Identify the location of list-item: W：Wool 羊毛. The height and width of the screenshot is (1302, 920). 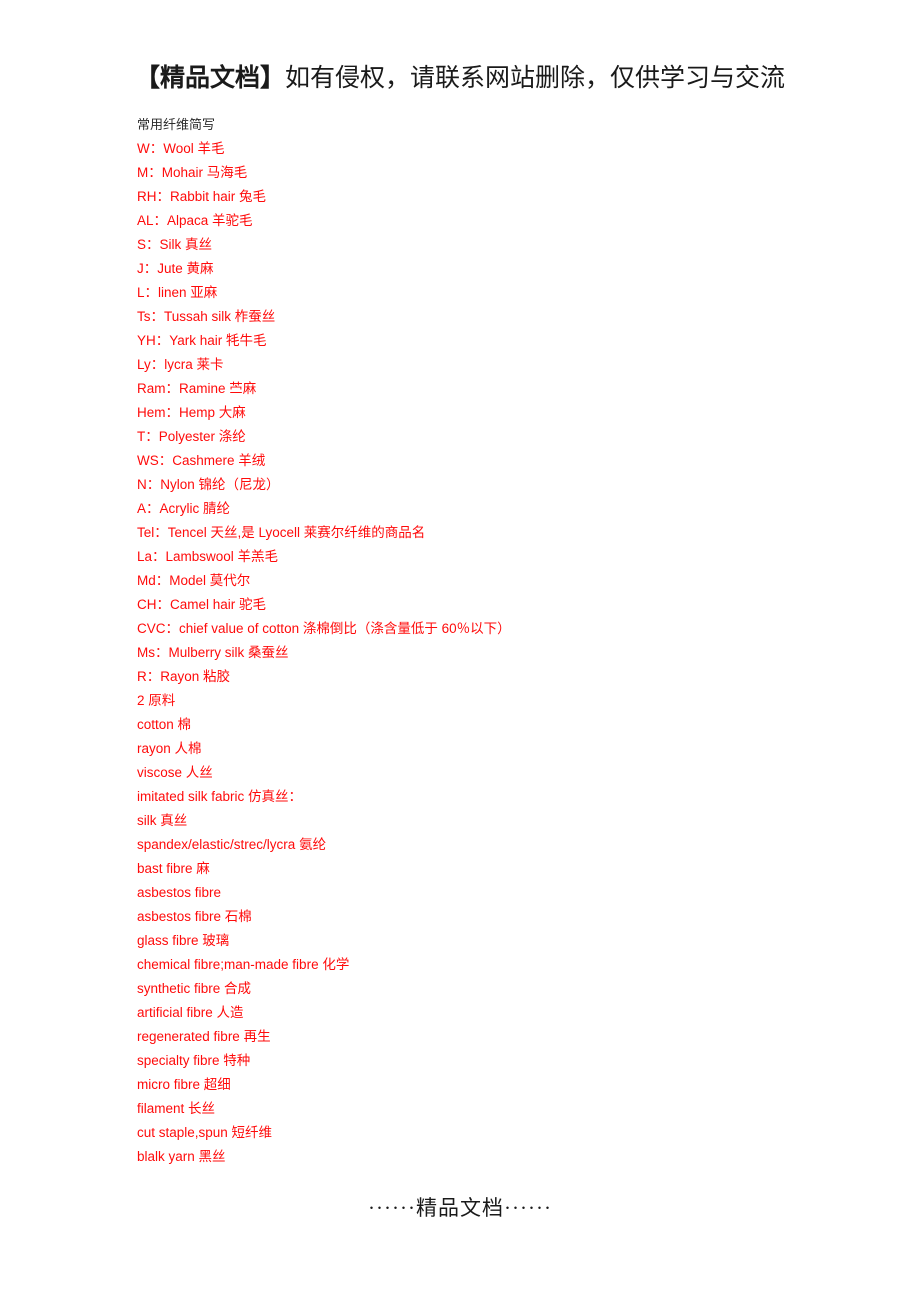
(181, 148).